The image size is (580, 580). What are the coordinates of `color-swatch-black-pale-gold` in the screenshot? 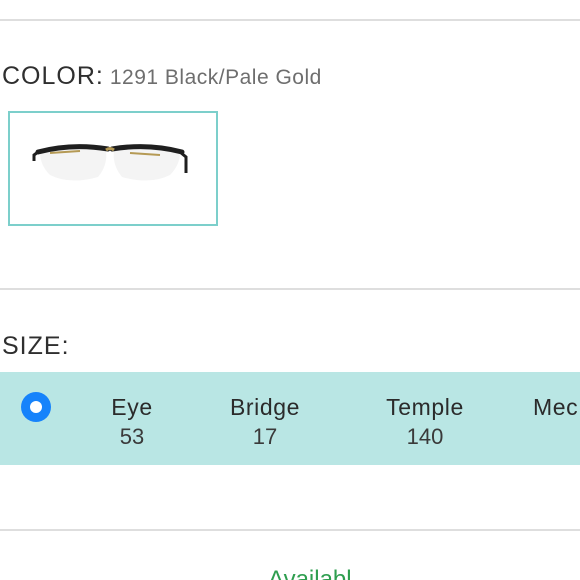 It's located at (113, 168).